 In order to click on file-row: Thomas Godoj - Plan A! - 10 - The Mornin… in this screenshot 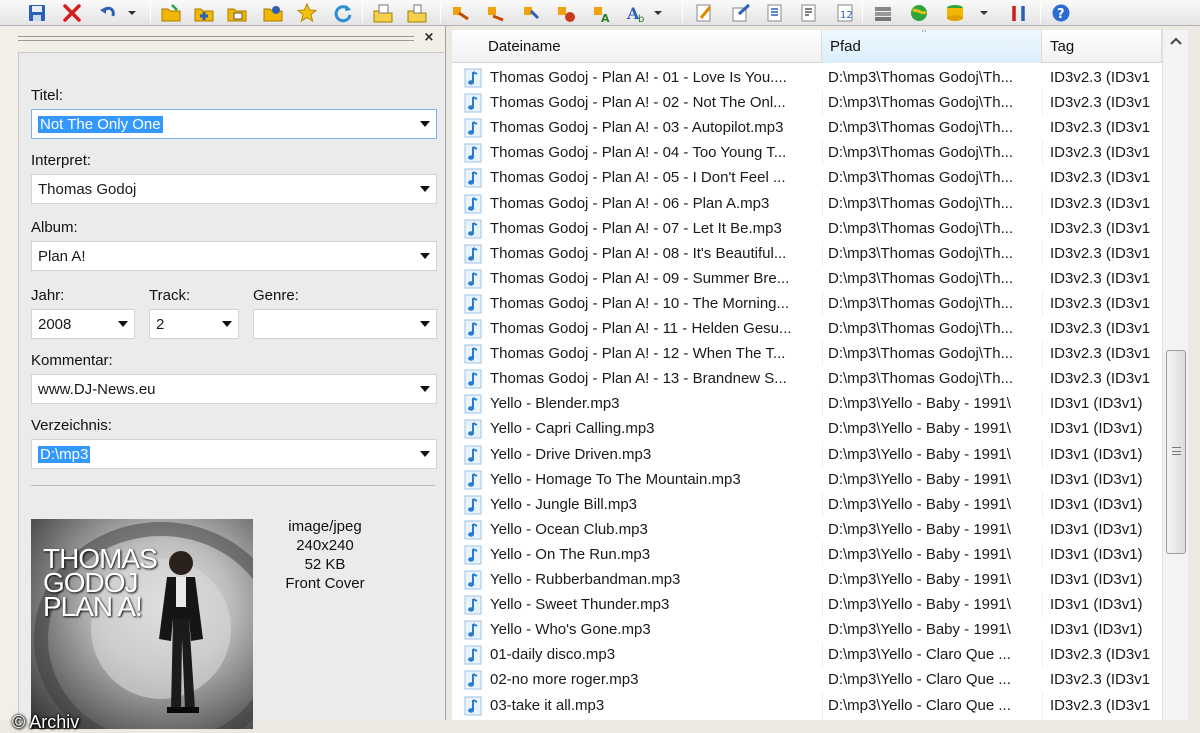, I will do `click(807, 303)`.